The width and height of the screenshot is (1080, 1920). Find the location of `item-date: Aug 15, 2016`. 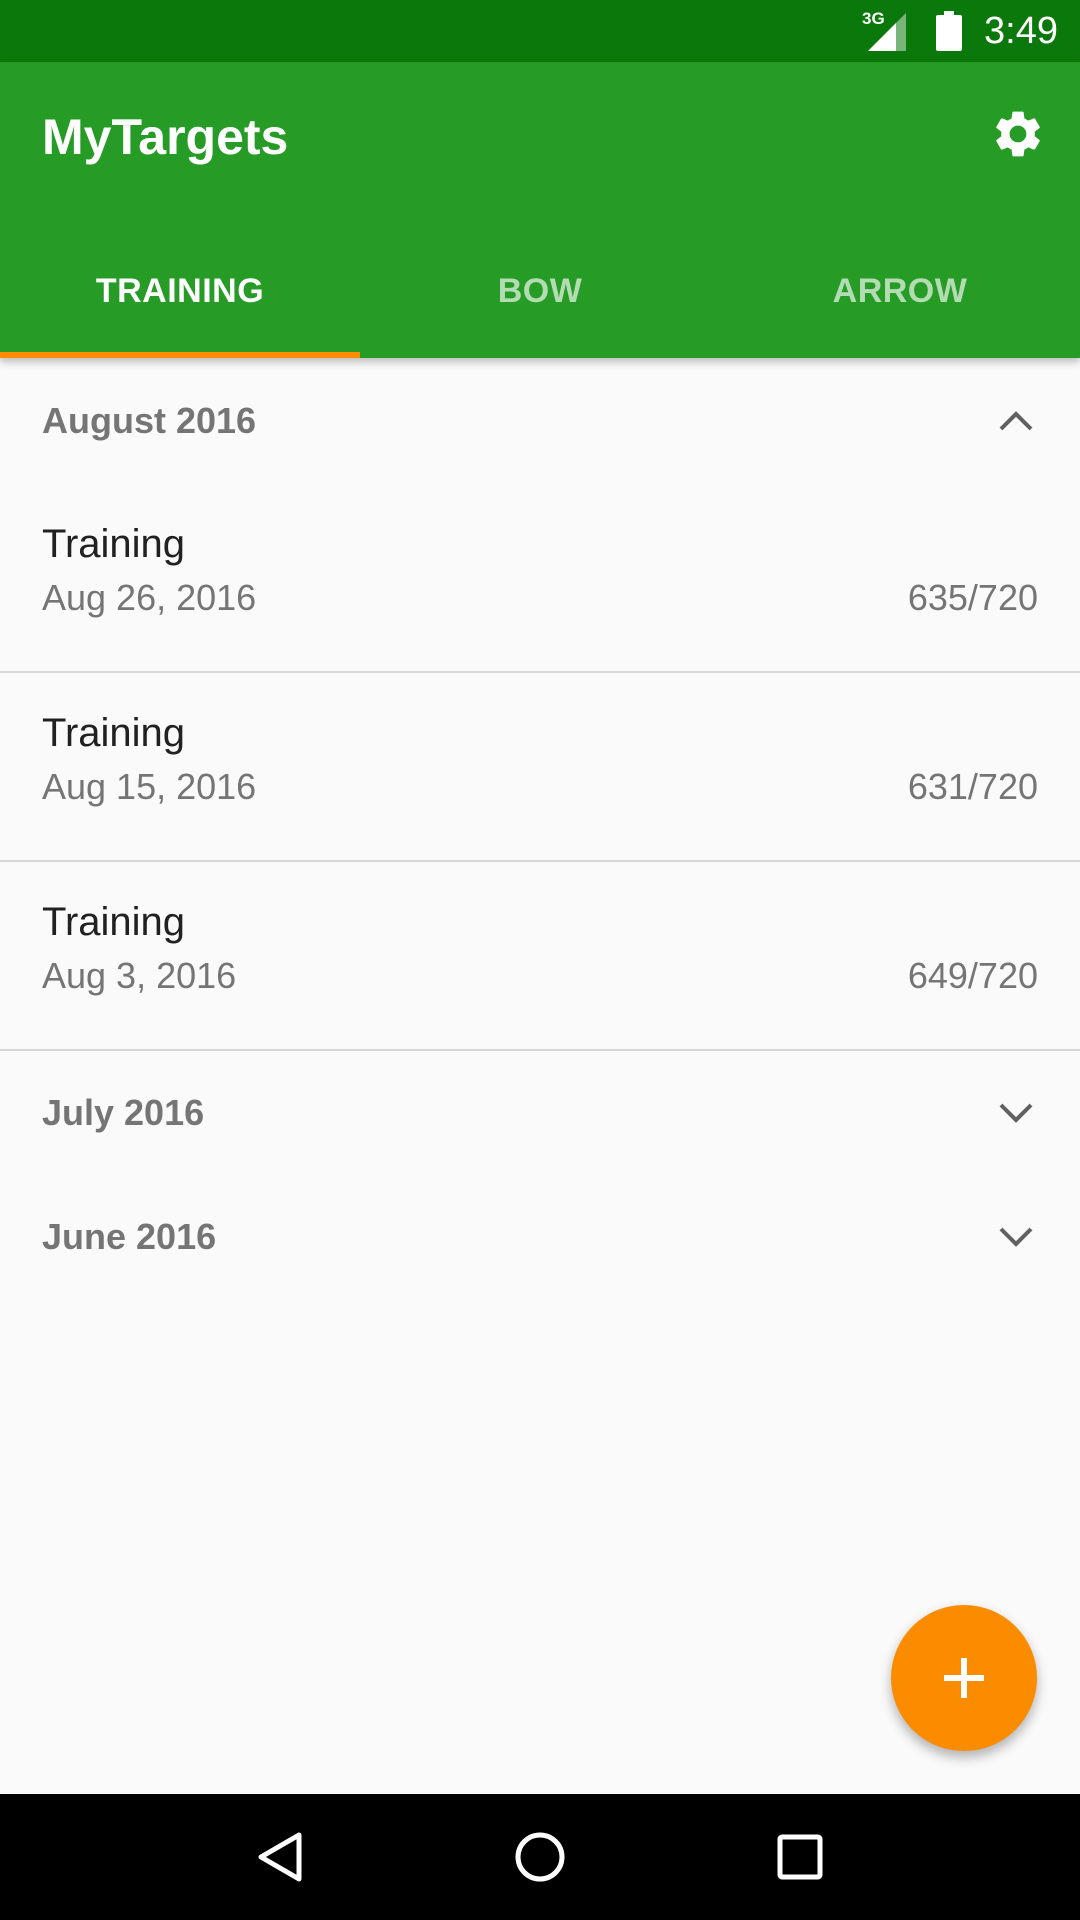

item-date: Aug 15, 2016 is located at coordinates (149, 786).